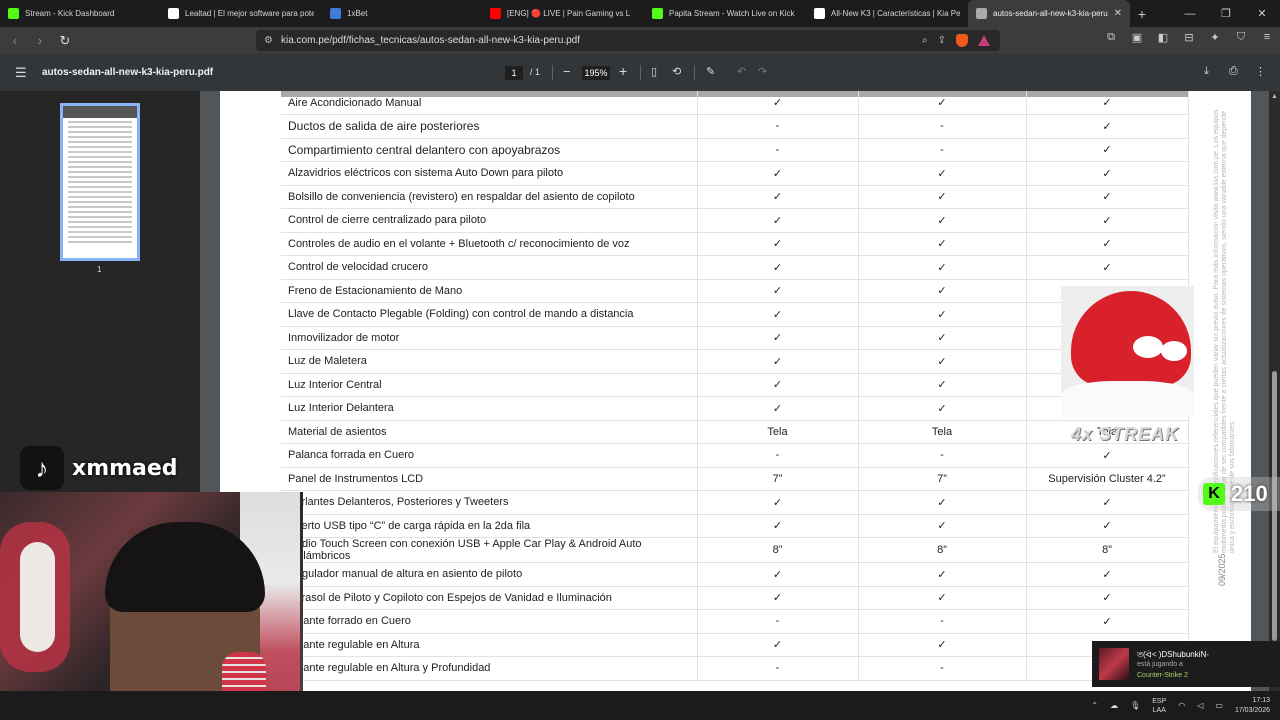 Image resolution: width=1280 pixels, height=720 pixels. Describe the element at coordinates (654, 71) in the screenshot. I see `fit-page-icon: ▯` at that location.